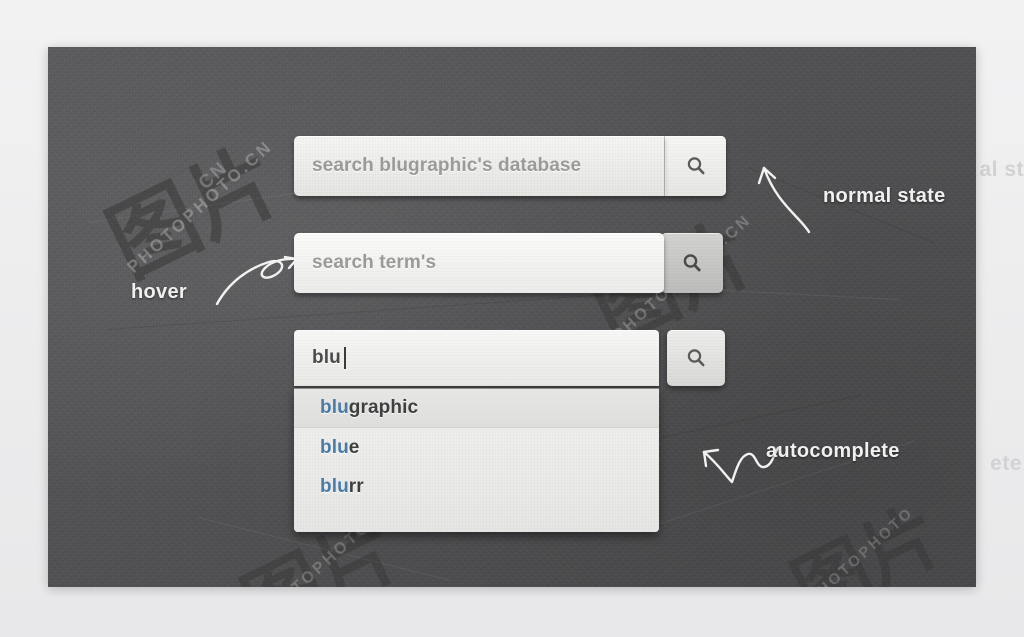 Image resolution: width=1024 pixels, height=637 pixels. What do you see at coordinates (159, 292) in the screenshot?
I see `annotation-label-hover: hover` at bounding box center [159, 292].